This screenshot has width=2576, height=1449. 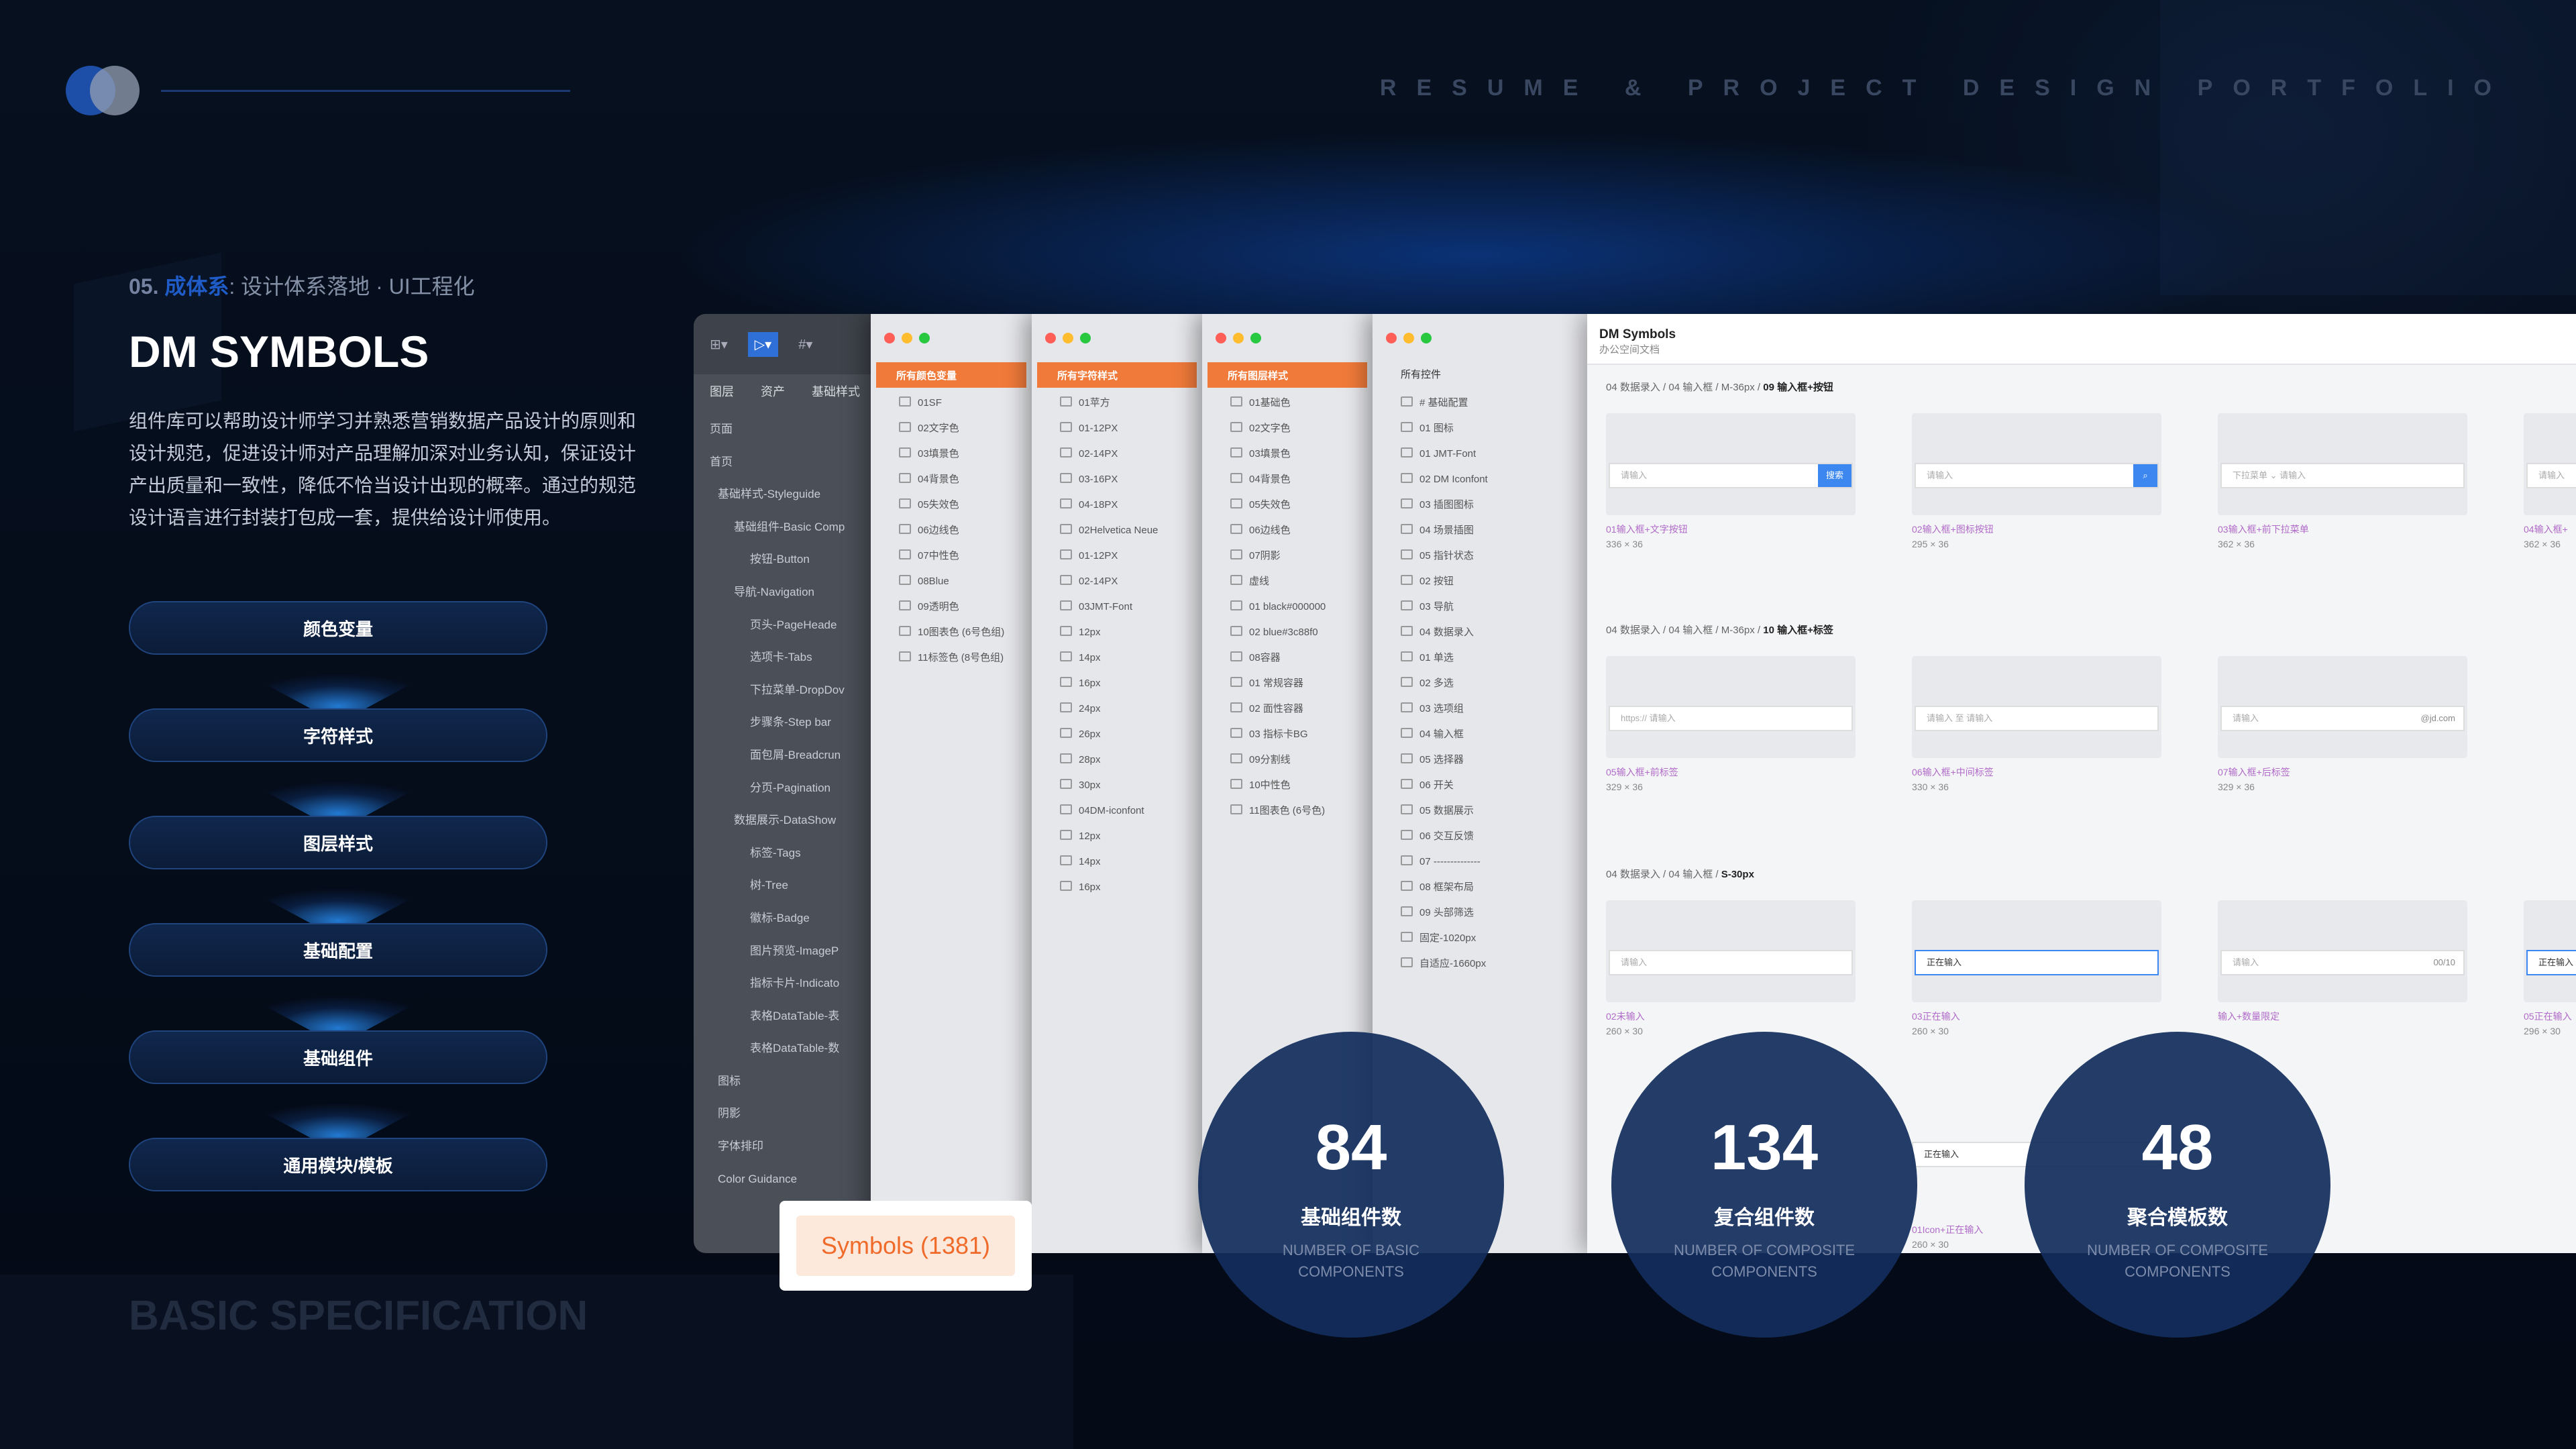 I want to click on style-item: 03 导航, so click(x=1494, y=607).